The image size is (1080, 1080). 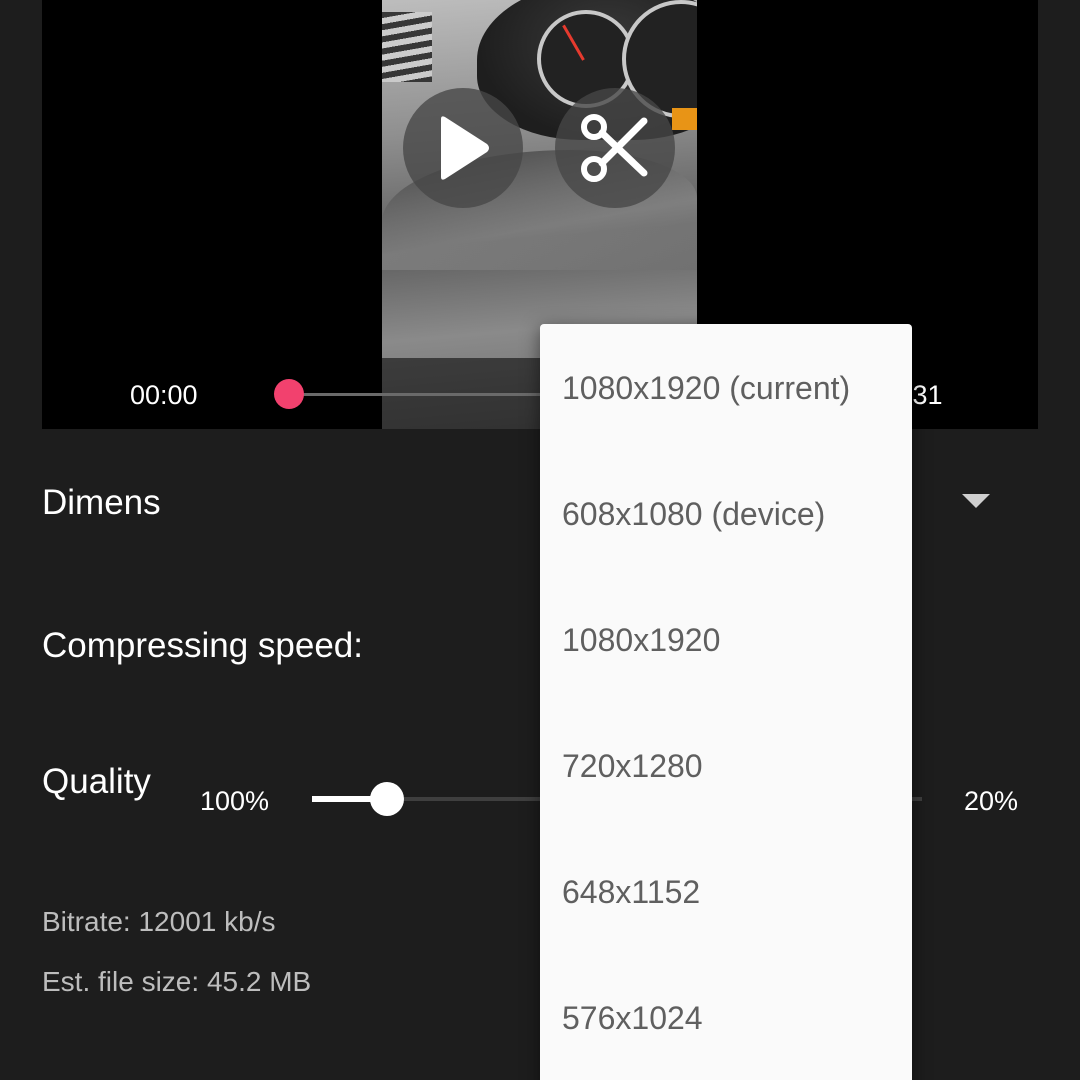 I want to click on play-button, so click(x=463, y=148).